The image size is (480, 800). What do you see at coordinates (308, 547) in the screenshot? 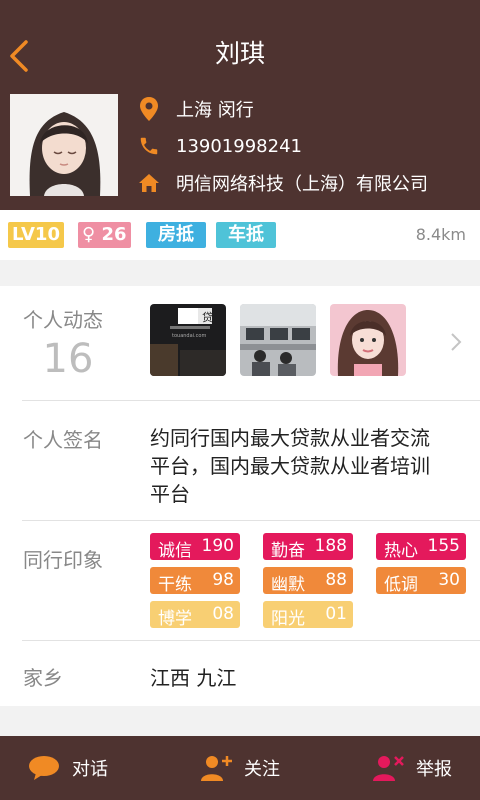
I see `impression-tag: 勤奋 188` at bounding box center [308, 547].